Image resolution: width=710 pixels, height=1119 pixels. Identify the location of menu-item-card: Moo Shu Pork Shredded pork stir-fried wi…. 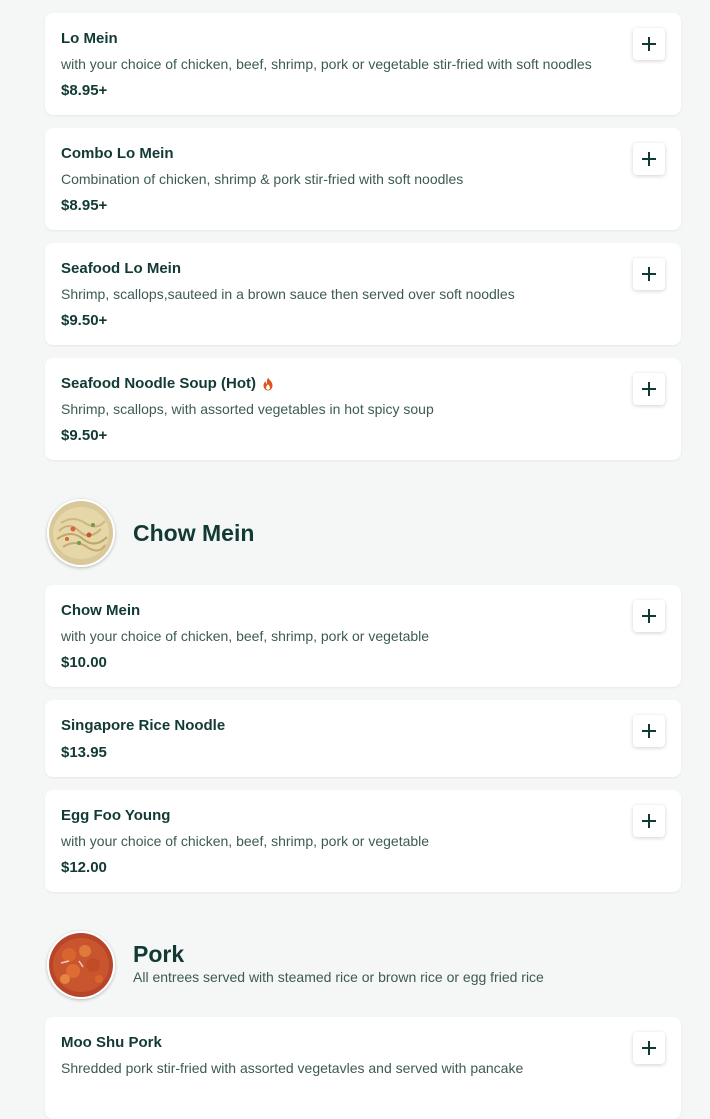
(363, 1068).